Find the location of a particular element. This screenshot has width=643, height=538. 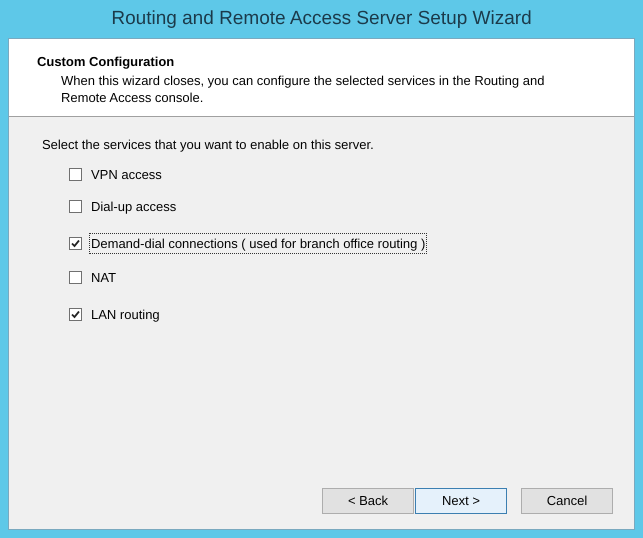

wizard-button: < Back is located at coordinates (368, 501).